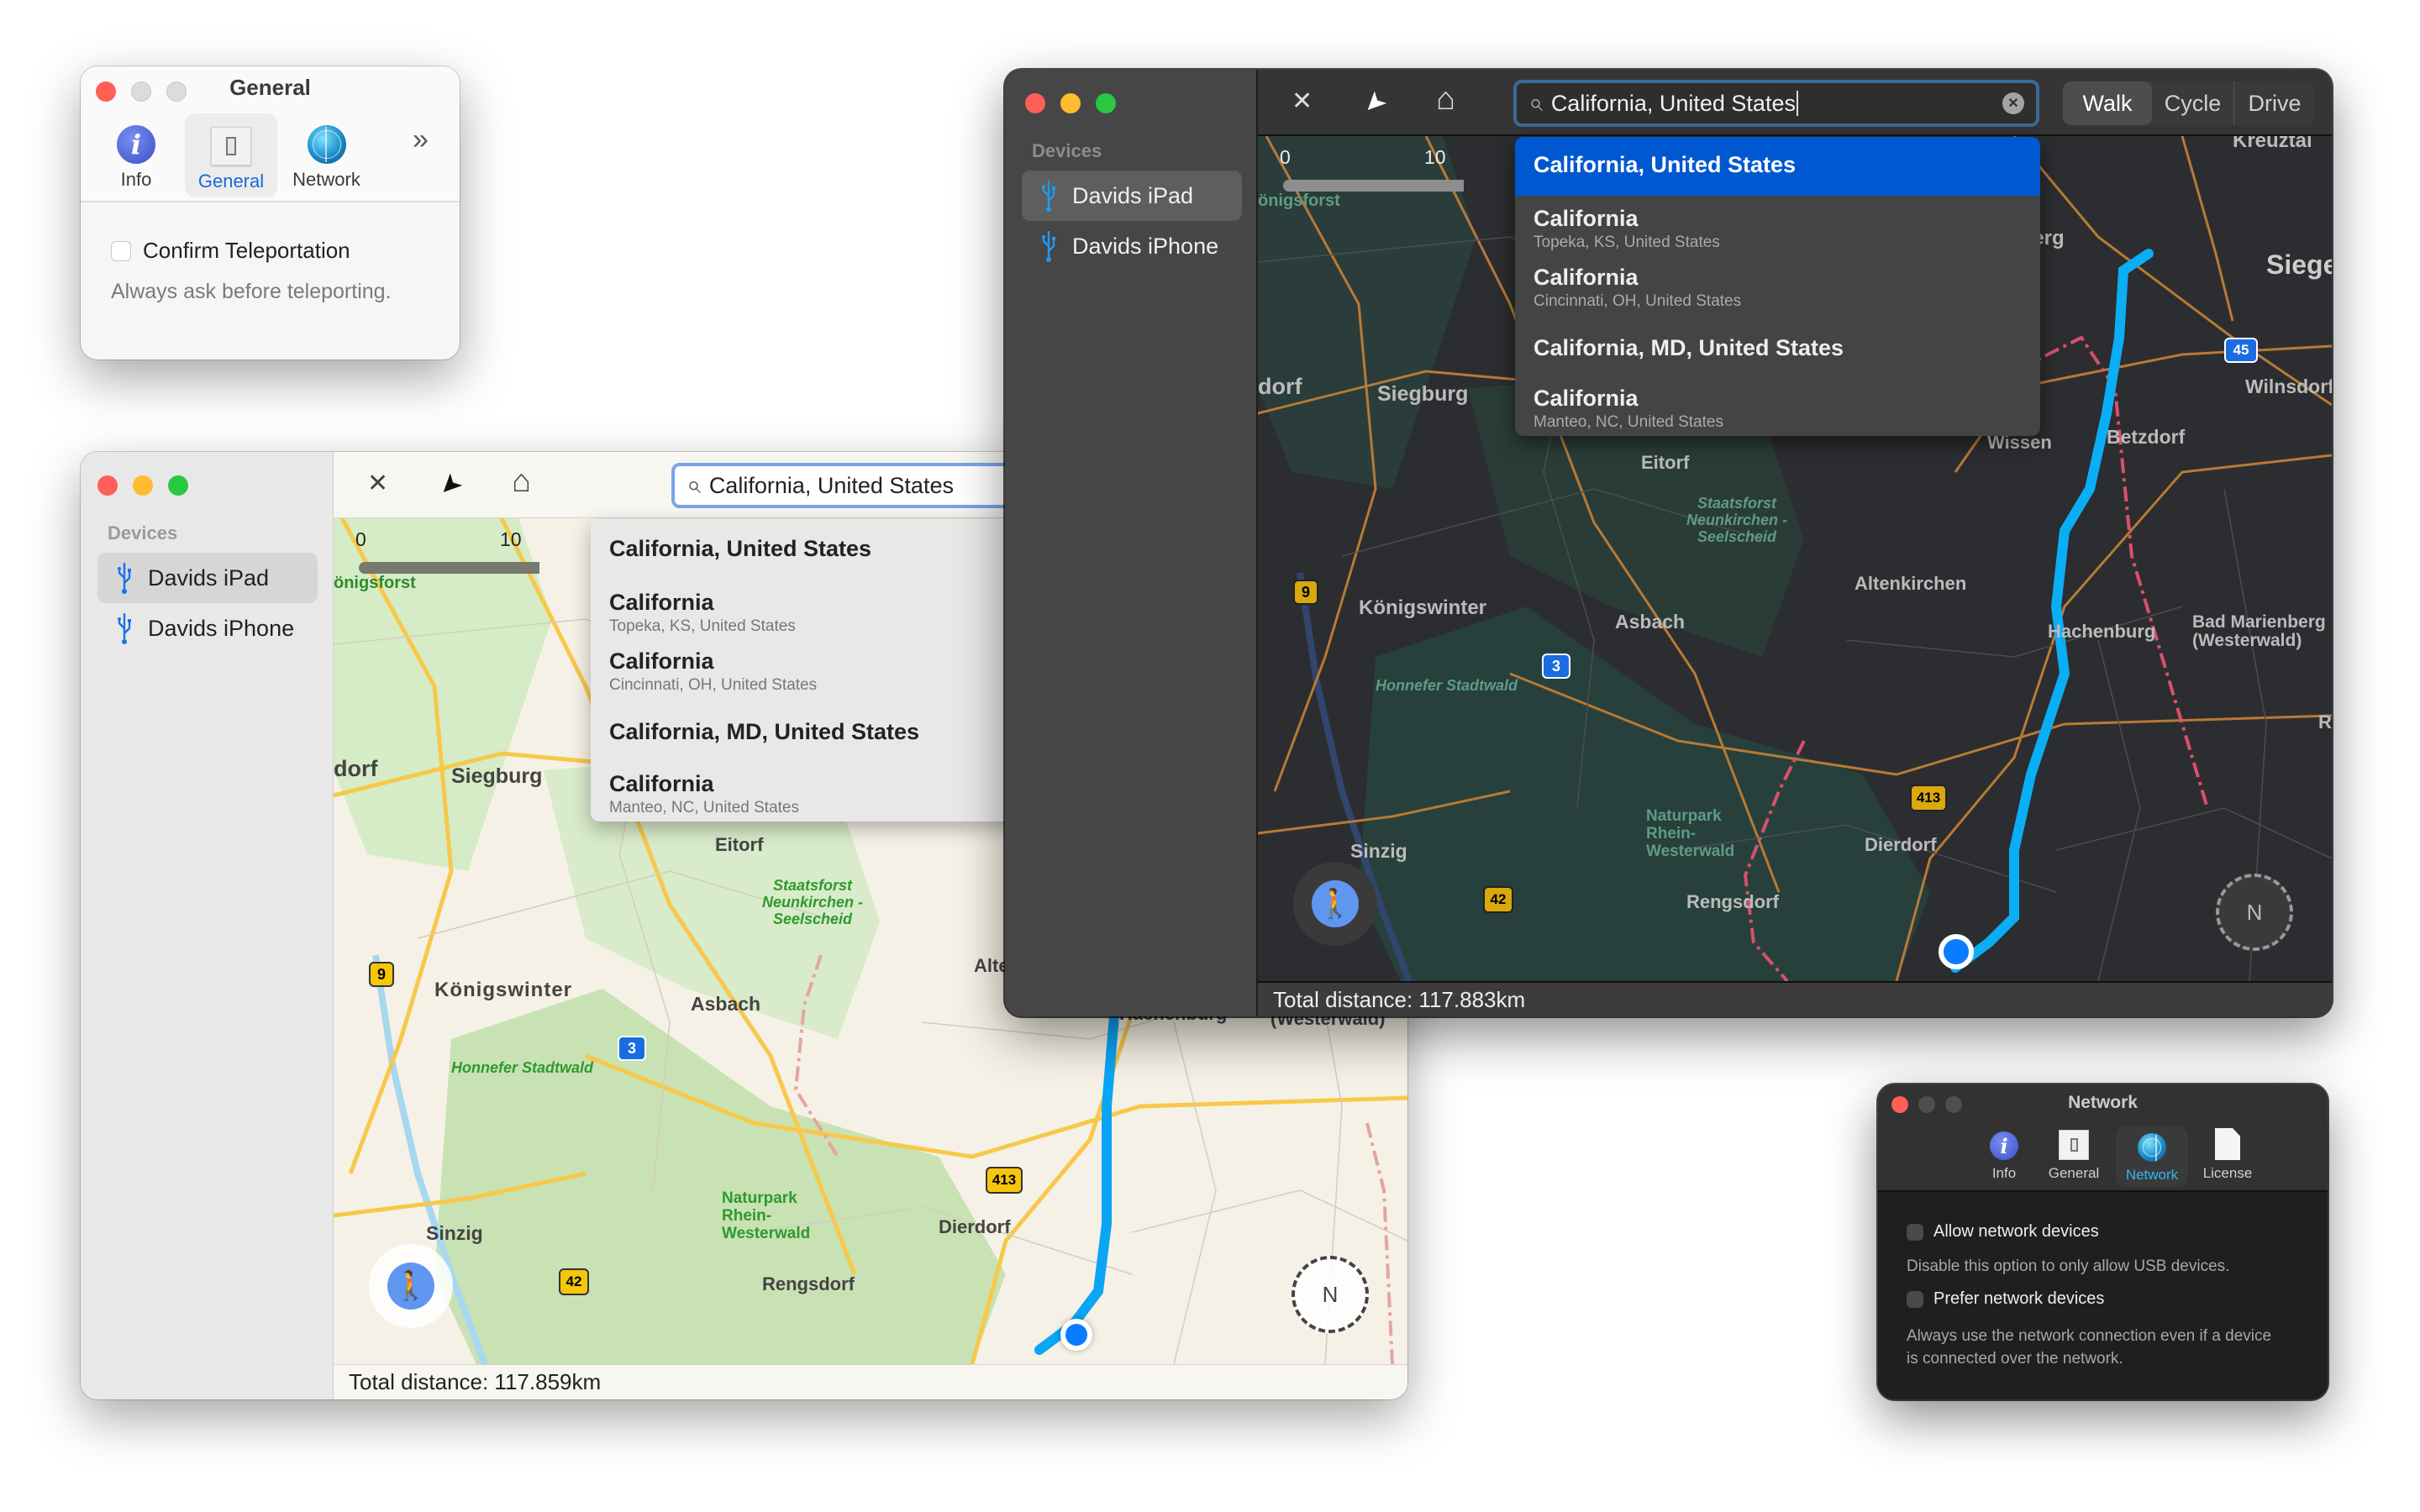 This screenshot has height=1512, width=2420. Describe the element at coordinates (1077, 1177) in the screenshot. I see `route-line` at that location.